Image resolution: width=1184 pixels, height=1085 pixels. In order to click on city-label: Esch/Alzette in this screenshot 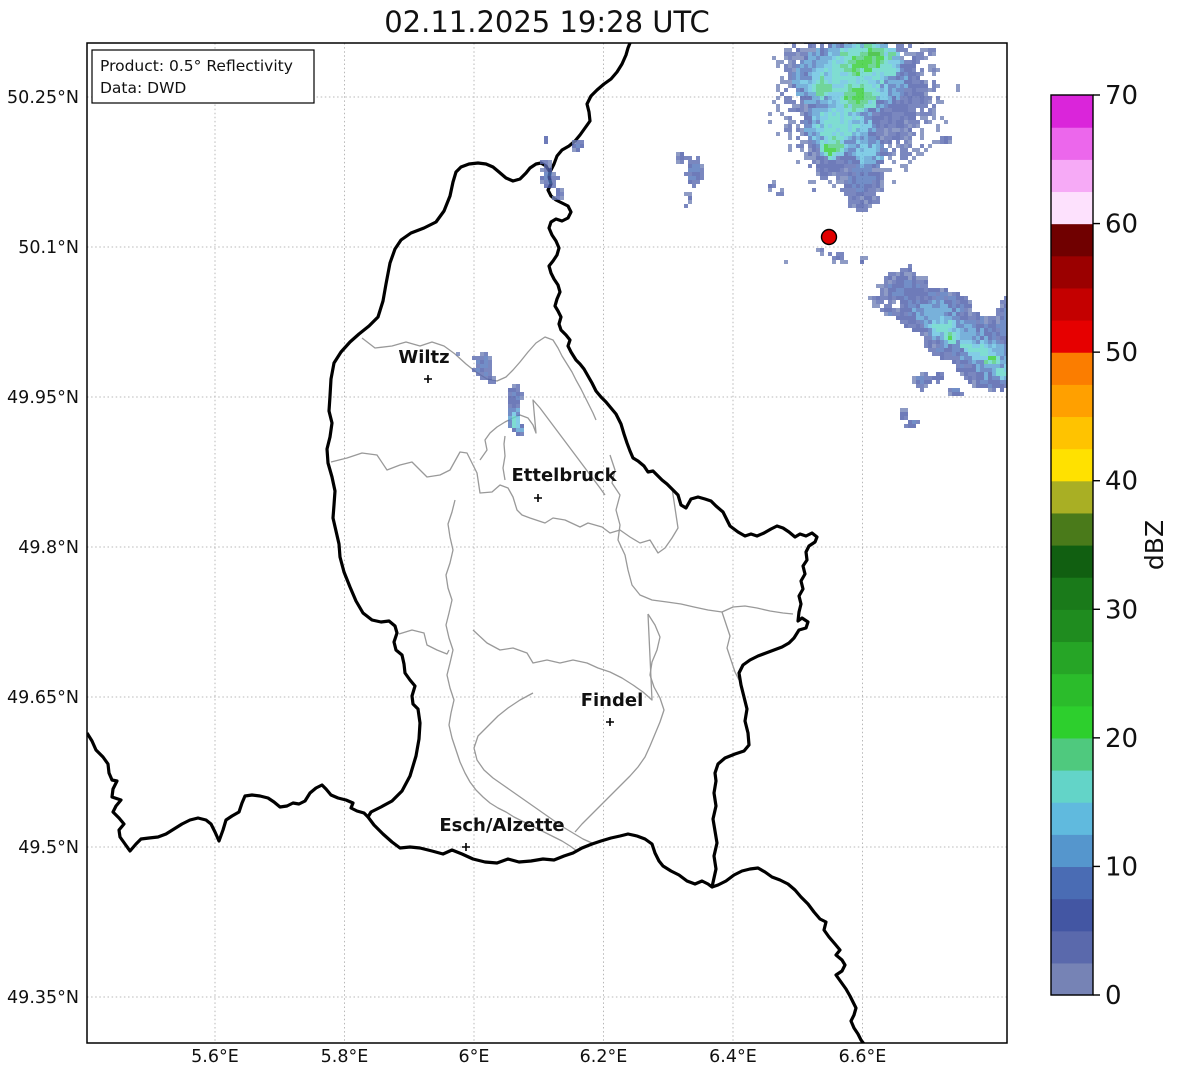, I will do `click(501, 825)`.